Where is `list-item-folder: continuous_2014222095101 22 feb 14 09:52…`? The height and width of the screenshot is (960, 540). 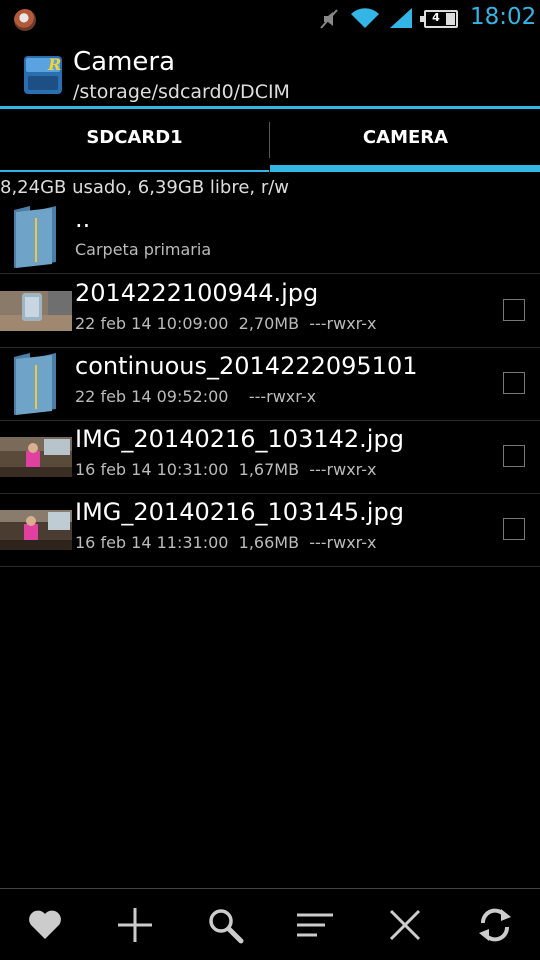
list-item-folder: continuous_2014222095101 22 feb 14 09:52… is located at coordinates (270, 384).